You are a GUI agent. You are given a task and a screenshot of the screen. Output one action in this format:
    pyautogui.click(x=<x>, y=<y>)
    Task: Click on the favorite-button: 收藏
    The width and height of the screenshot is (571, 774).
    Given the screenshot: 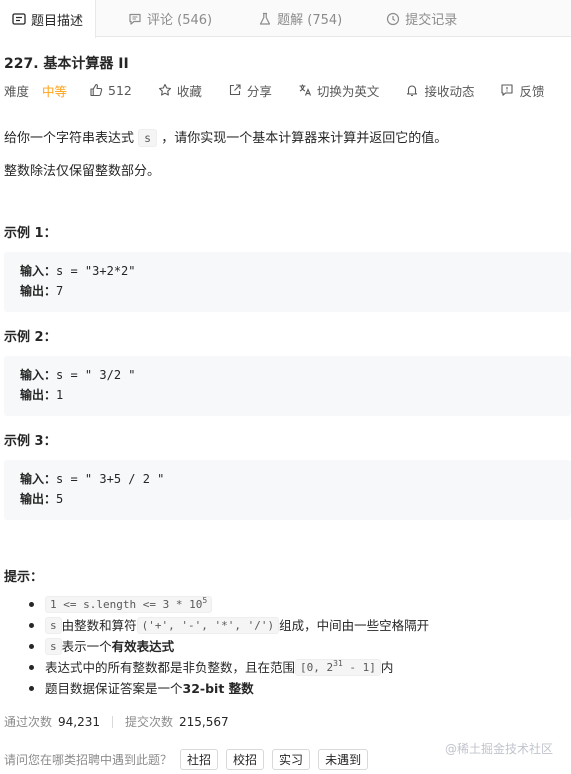 What is the action you would take?
    pyautogui.click(x=180, y=90)
    